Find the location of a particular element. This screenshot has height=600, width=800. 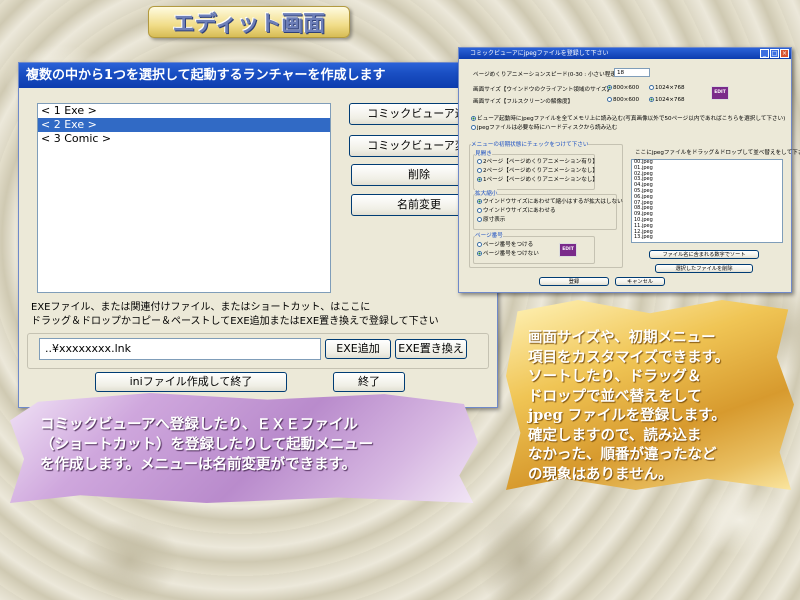

exe-path-field: ..¥xxxxxxxx.lnk is located at coordinates (180, 349).